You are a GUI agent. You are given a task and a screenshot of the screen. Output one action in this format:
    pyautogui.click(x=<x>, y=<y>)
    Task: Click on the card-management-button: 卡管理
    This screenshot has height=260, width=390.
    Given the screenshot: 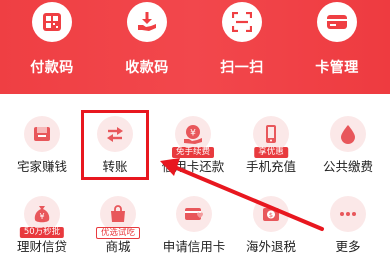 What is the action you would take?
    pyautogui.click(x=337, y=47)
    